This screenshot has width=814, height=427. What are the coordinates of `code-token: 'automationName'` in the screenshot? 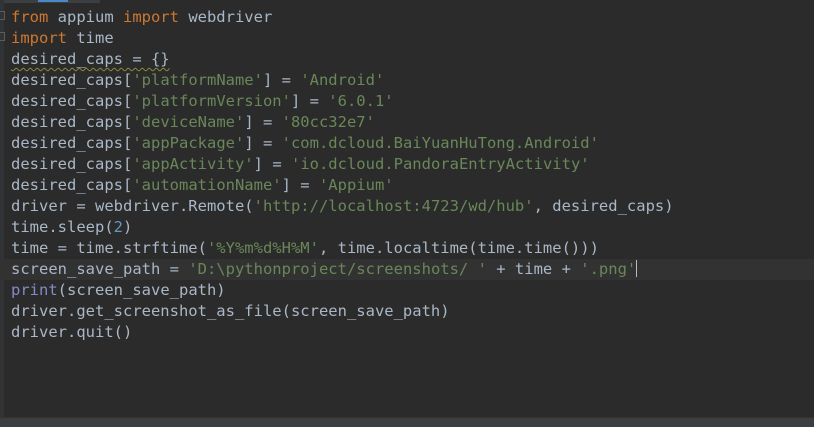 It's located at (207, 185).